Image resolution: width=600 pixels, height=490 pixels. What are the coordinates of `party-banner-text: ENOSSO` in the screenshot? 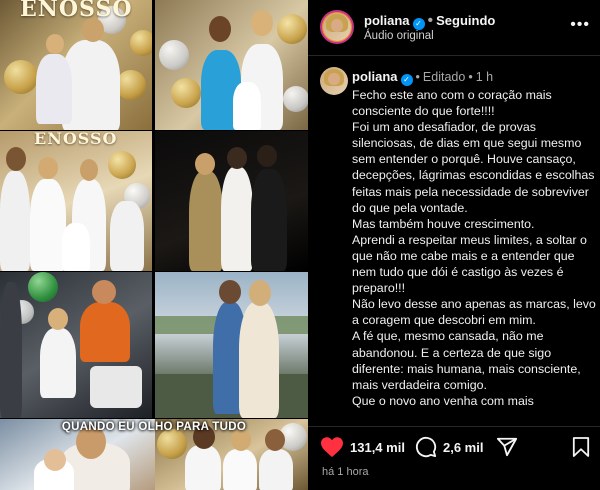 It's located at (76, 11).